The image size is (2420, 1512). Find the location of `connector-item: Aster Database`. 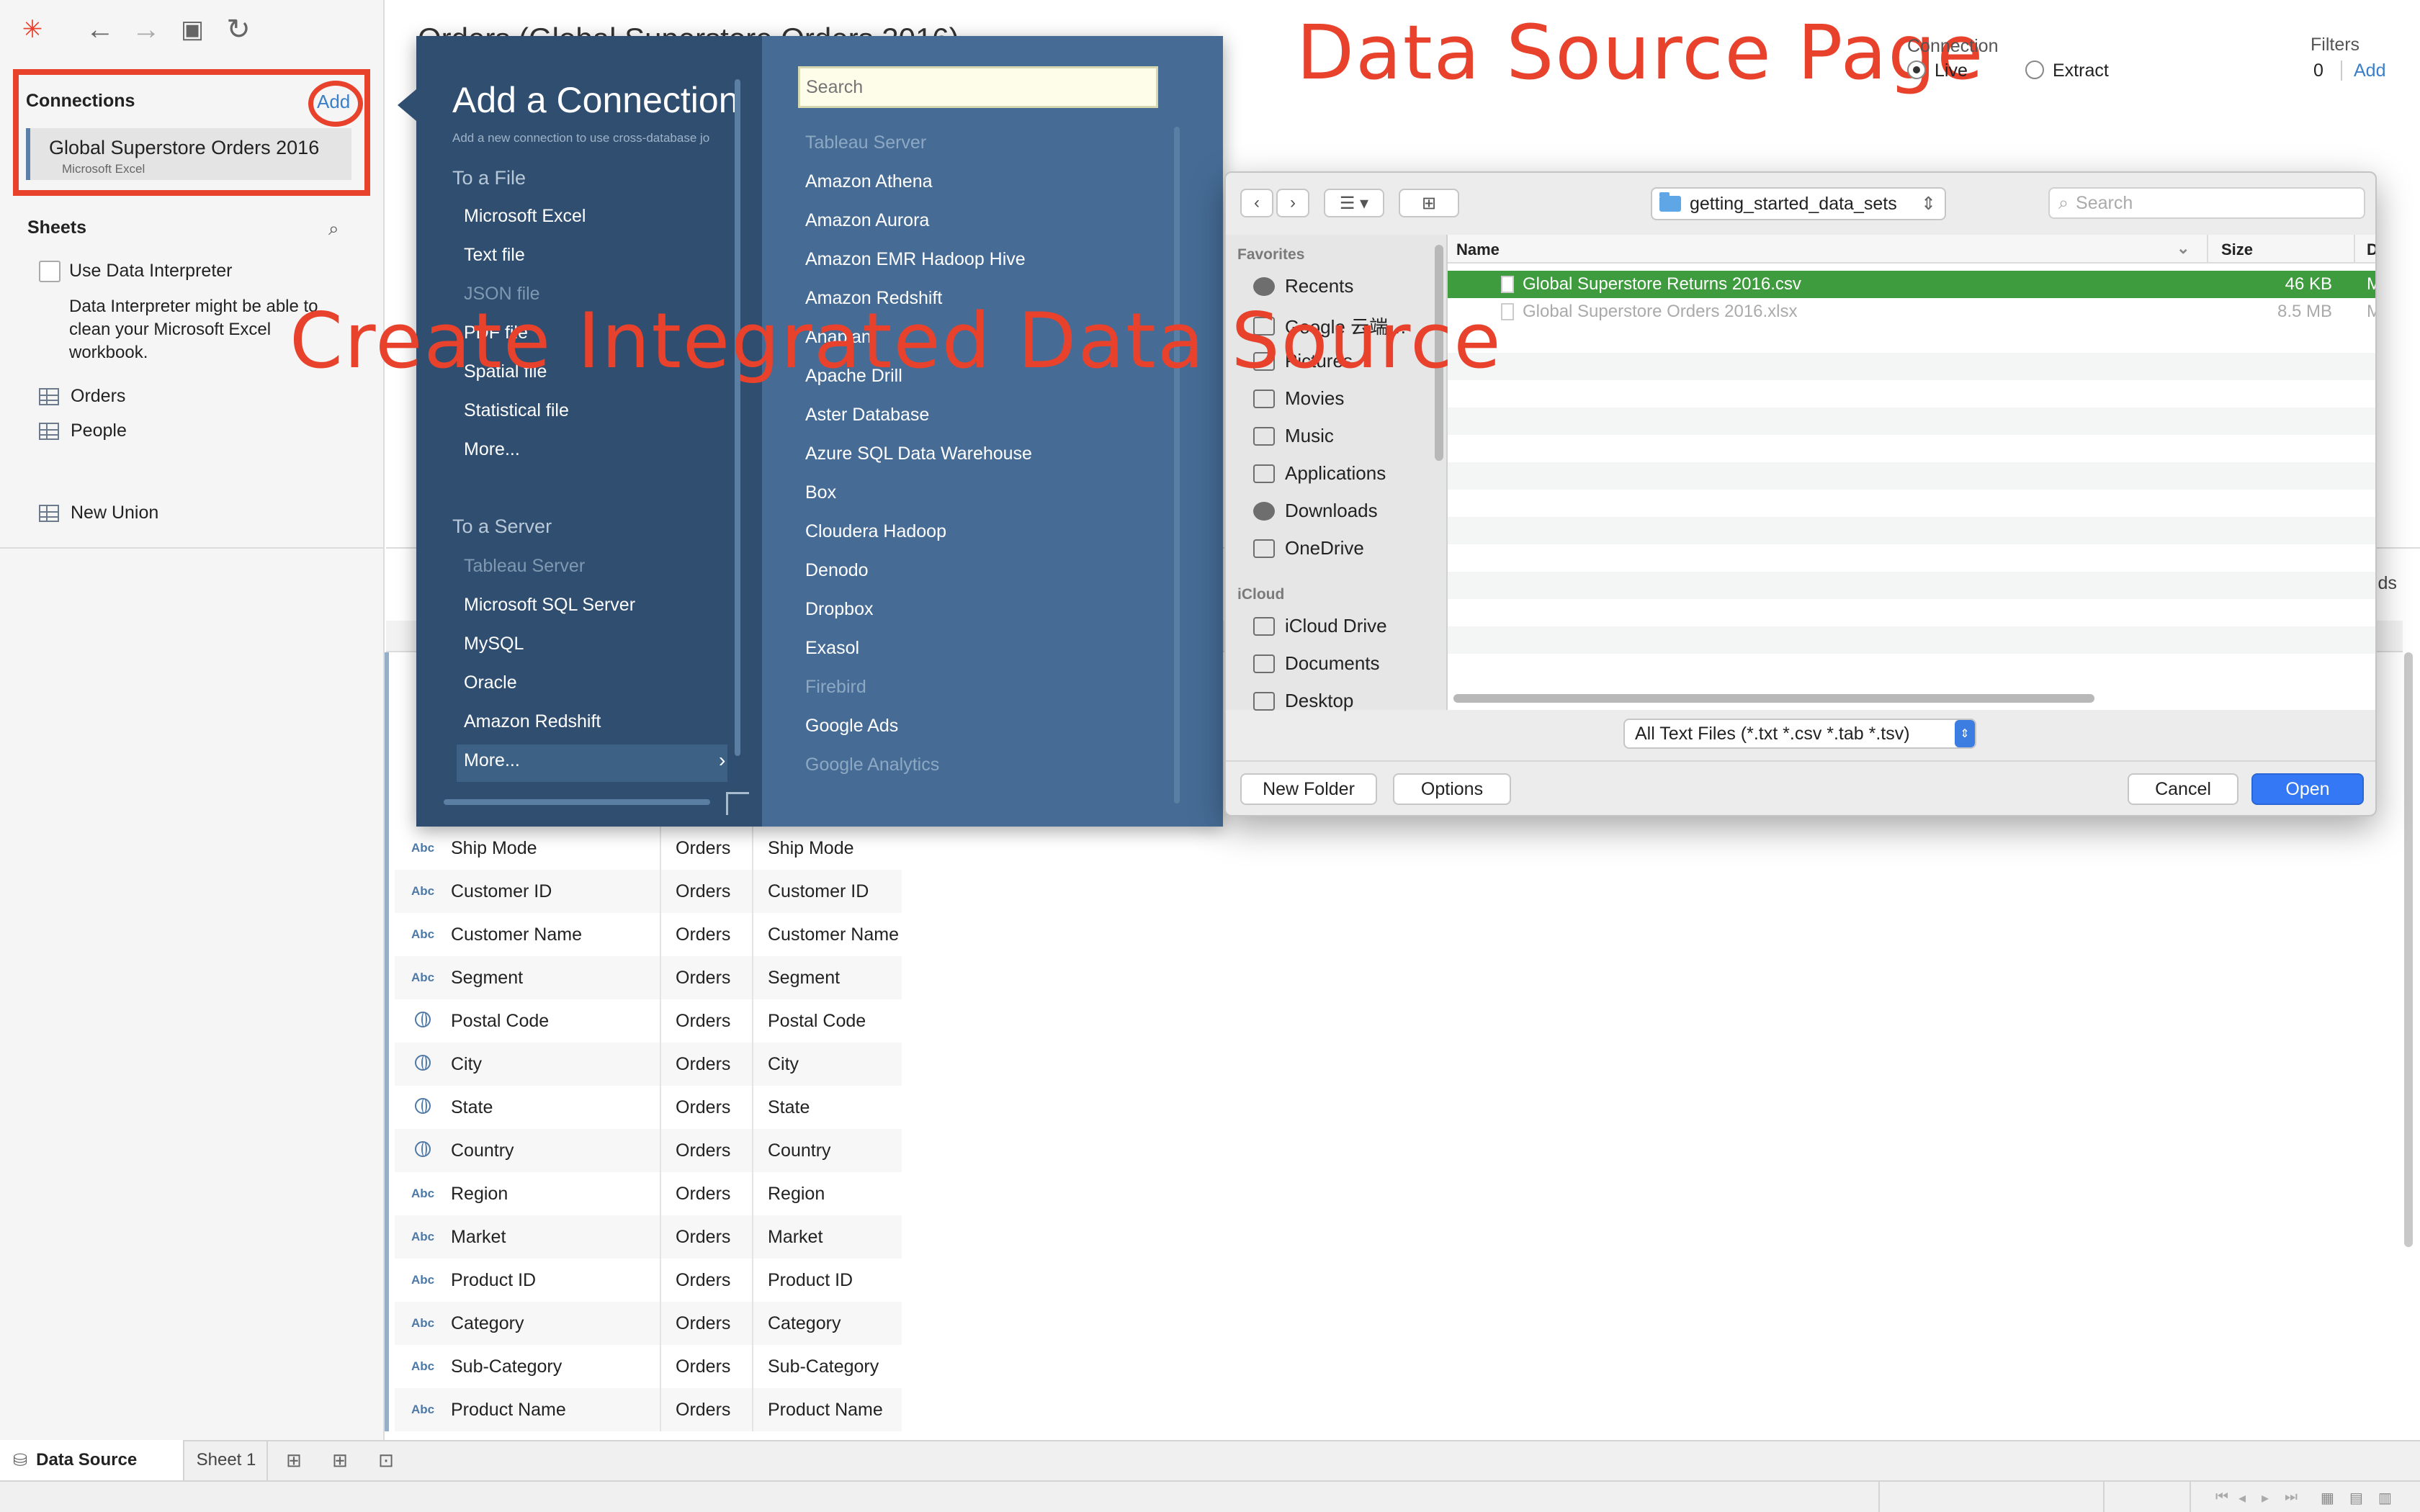

connector-item: Aster Database is located at coordinates (867, 415).